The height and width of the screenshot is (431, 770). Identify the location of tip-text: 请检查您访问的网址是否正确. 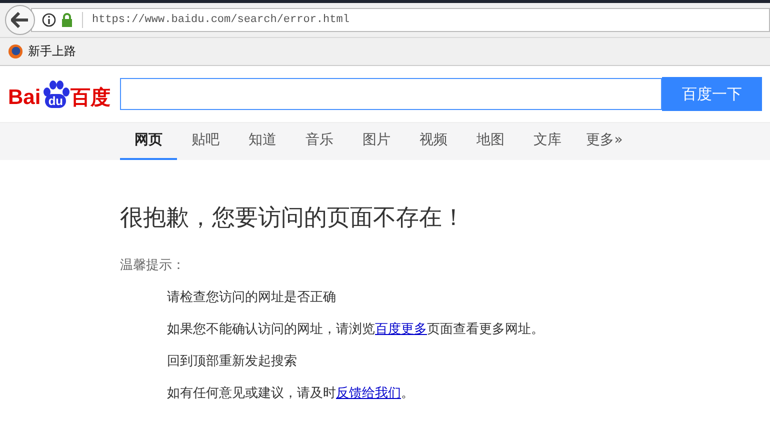
(252, 298).